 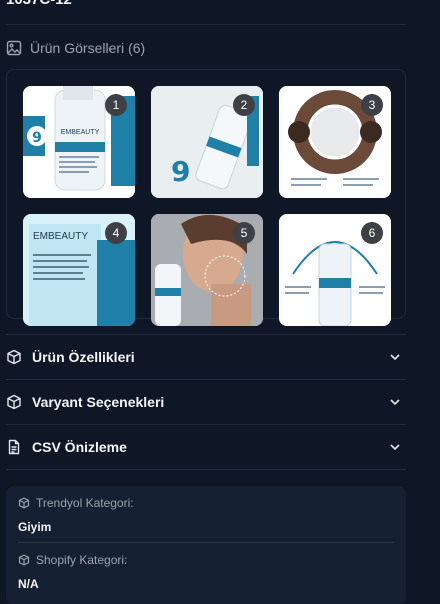 What do you see at coordinates (207, 142) in the screenshot?
I see `product-image-2: 9 2` at bounding box center [207, 142].